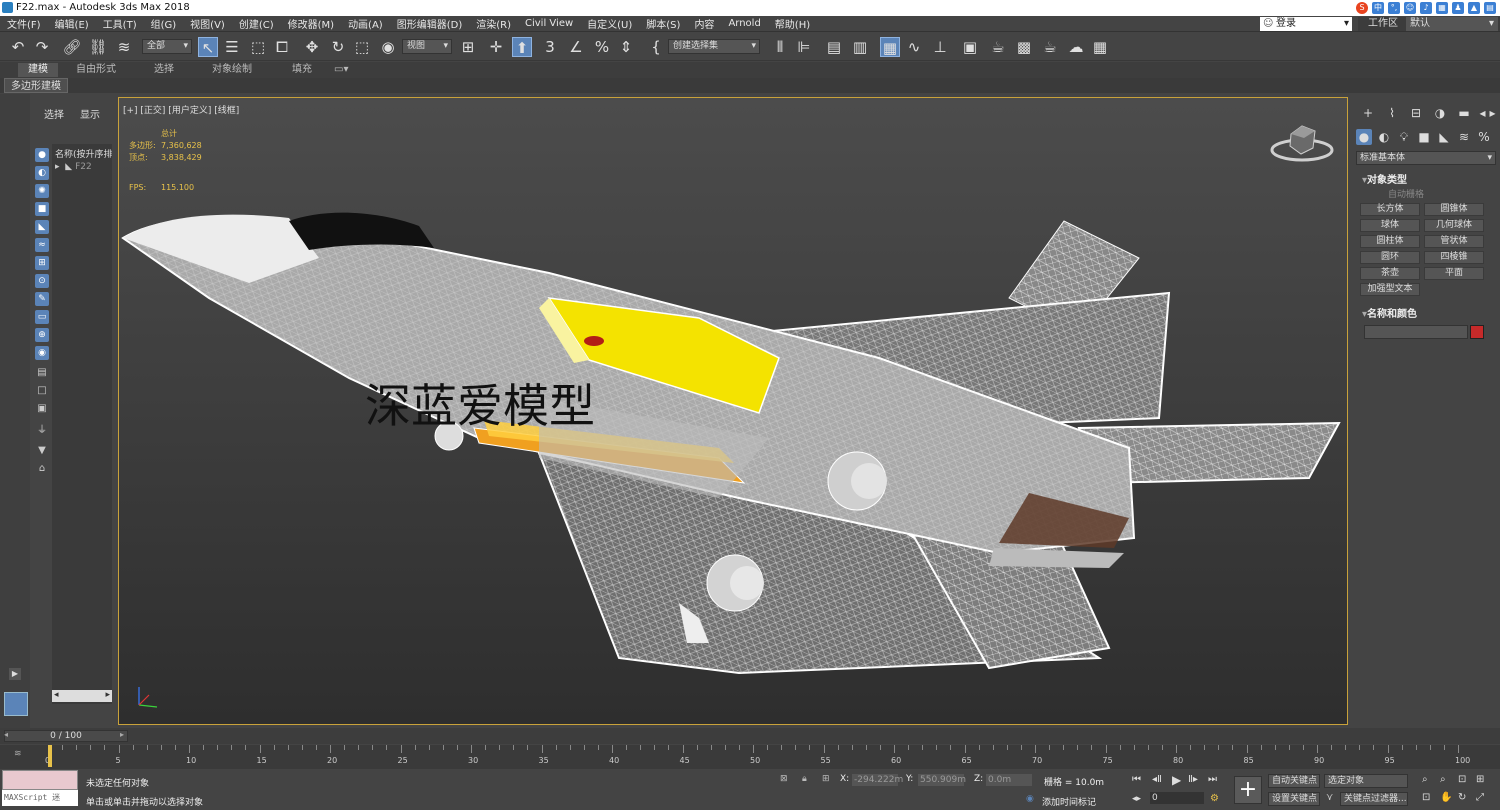  Describe the element at coordinates (663, 23) in the screenshot. I see `menu-scripting: 脚本(S)` at that location.